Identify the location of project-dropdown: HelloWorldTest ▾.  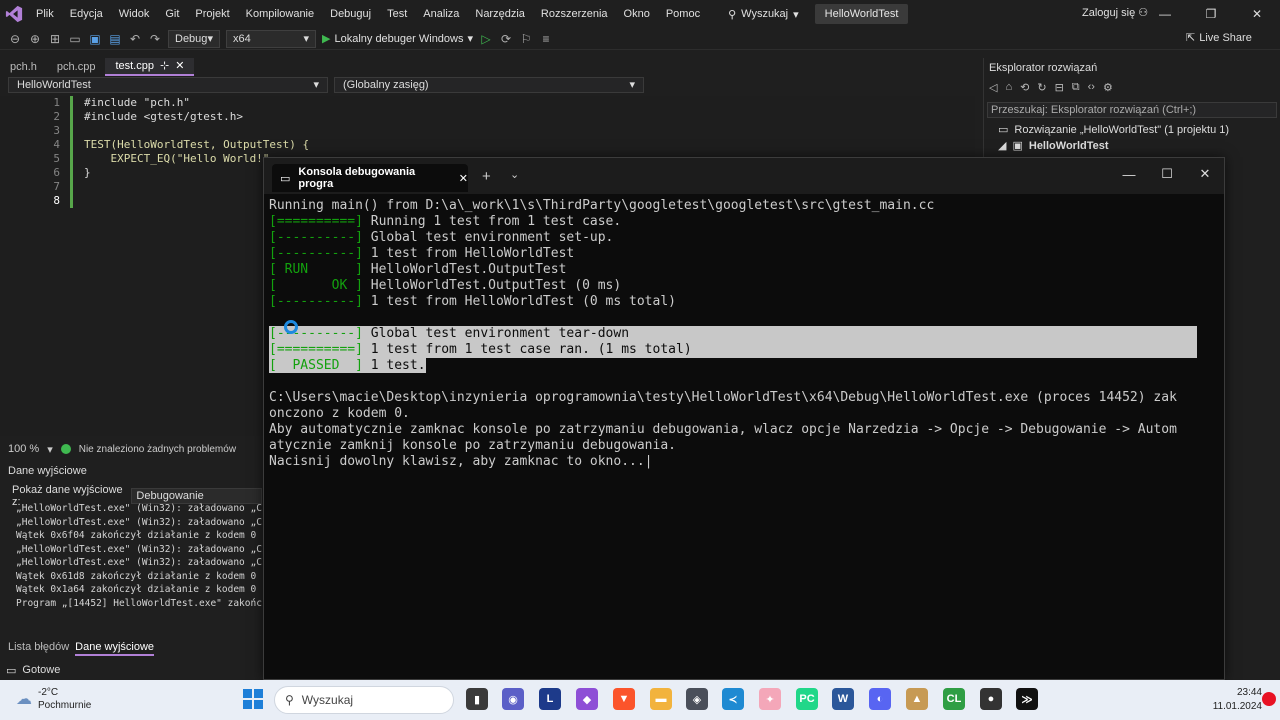
(168, 85).